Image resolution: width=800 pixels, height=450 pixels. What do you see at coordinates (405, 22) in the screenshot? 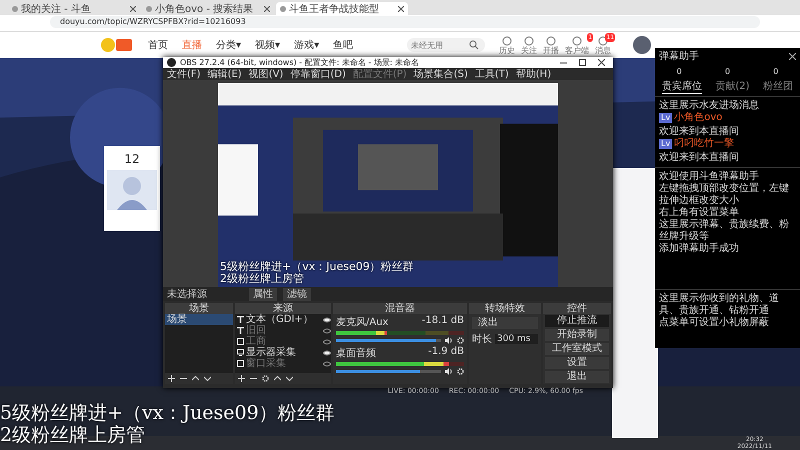
I see `address-bar: douyu.com/topic/WZRYCSPFBX?rid=10216093` at bounding box center [405, 22].